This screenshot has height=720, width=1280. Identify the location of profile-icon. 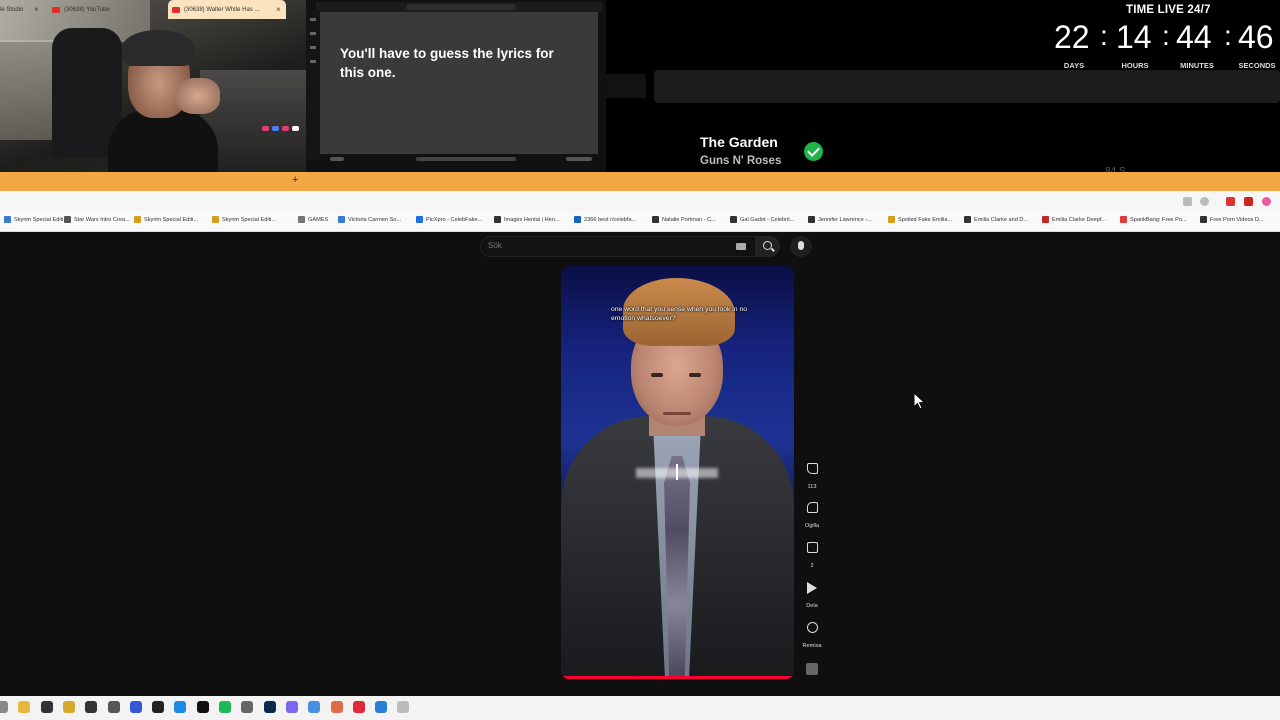
(1266, 201).